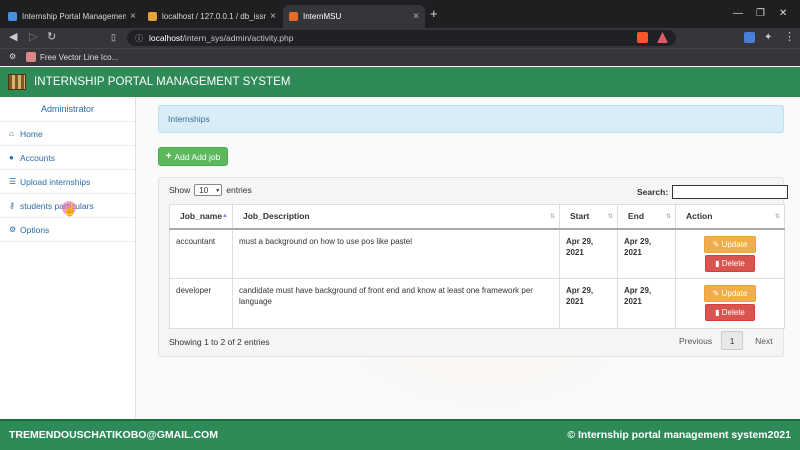  Describe the element at coordinates (33, 37) in the screenshot. I see `forward-arrow-icon: ▷` at that location.